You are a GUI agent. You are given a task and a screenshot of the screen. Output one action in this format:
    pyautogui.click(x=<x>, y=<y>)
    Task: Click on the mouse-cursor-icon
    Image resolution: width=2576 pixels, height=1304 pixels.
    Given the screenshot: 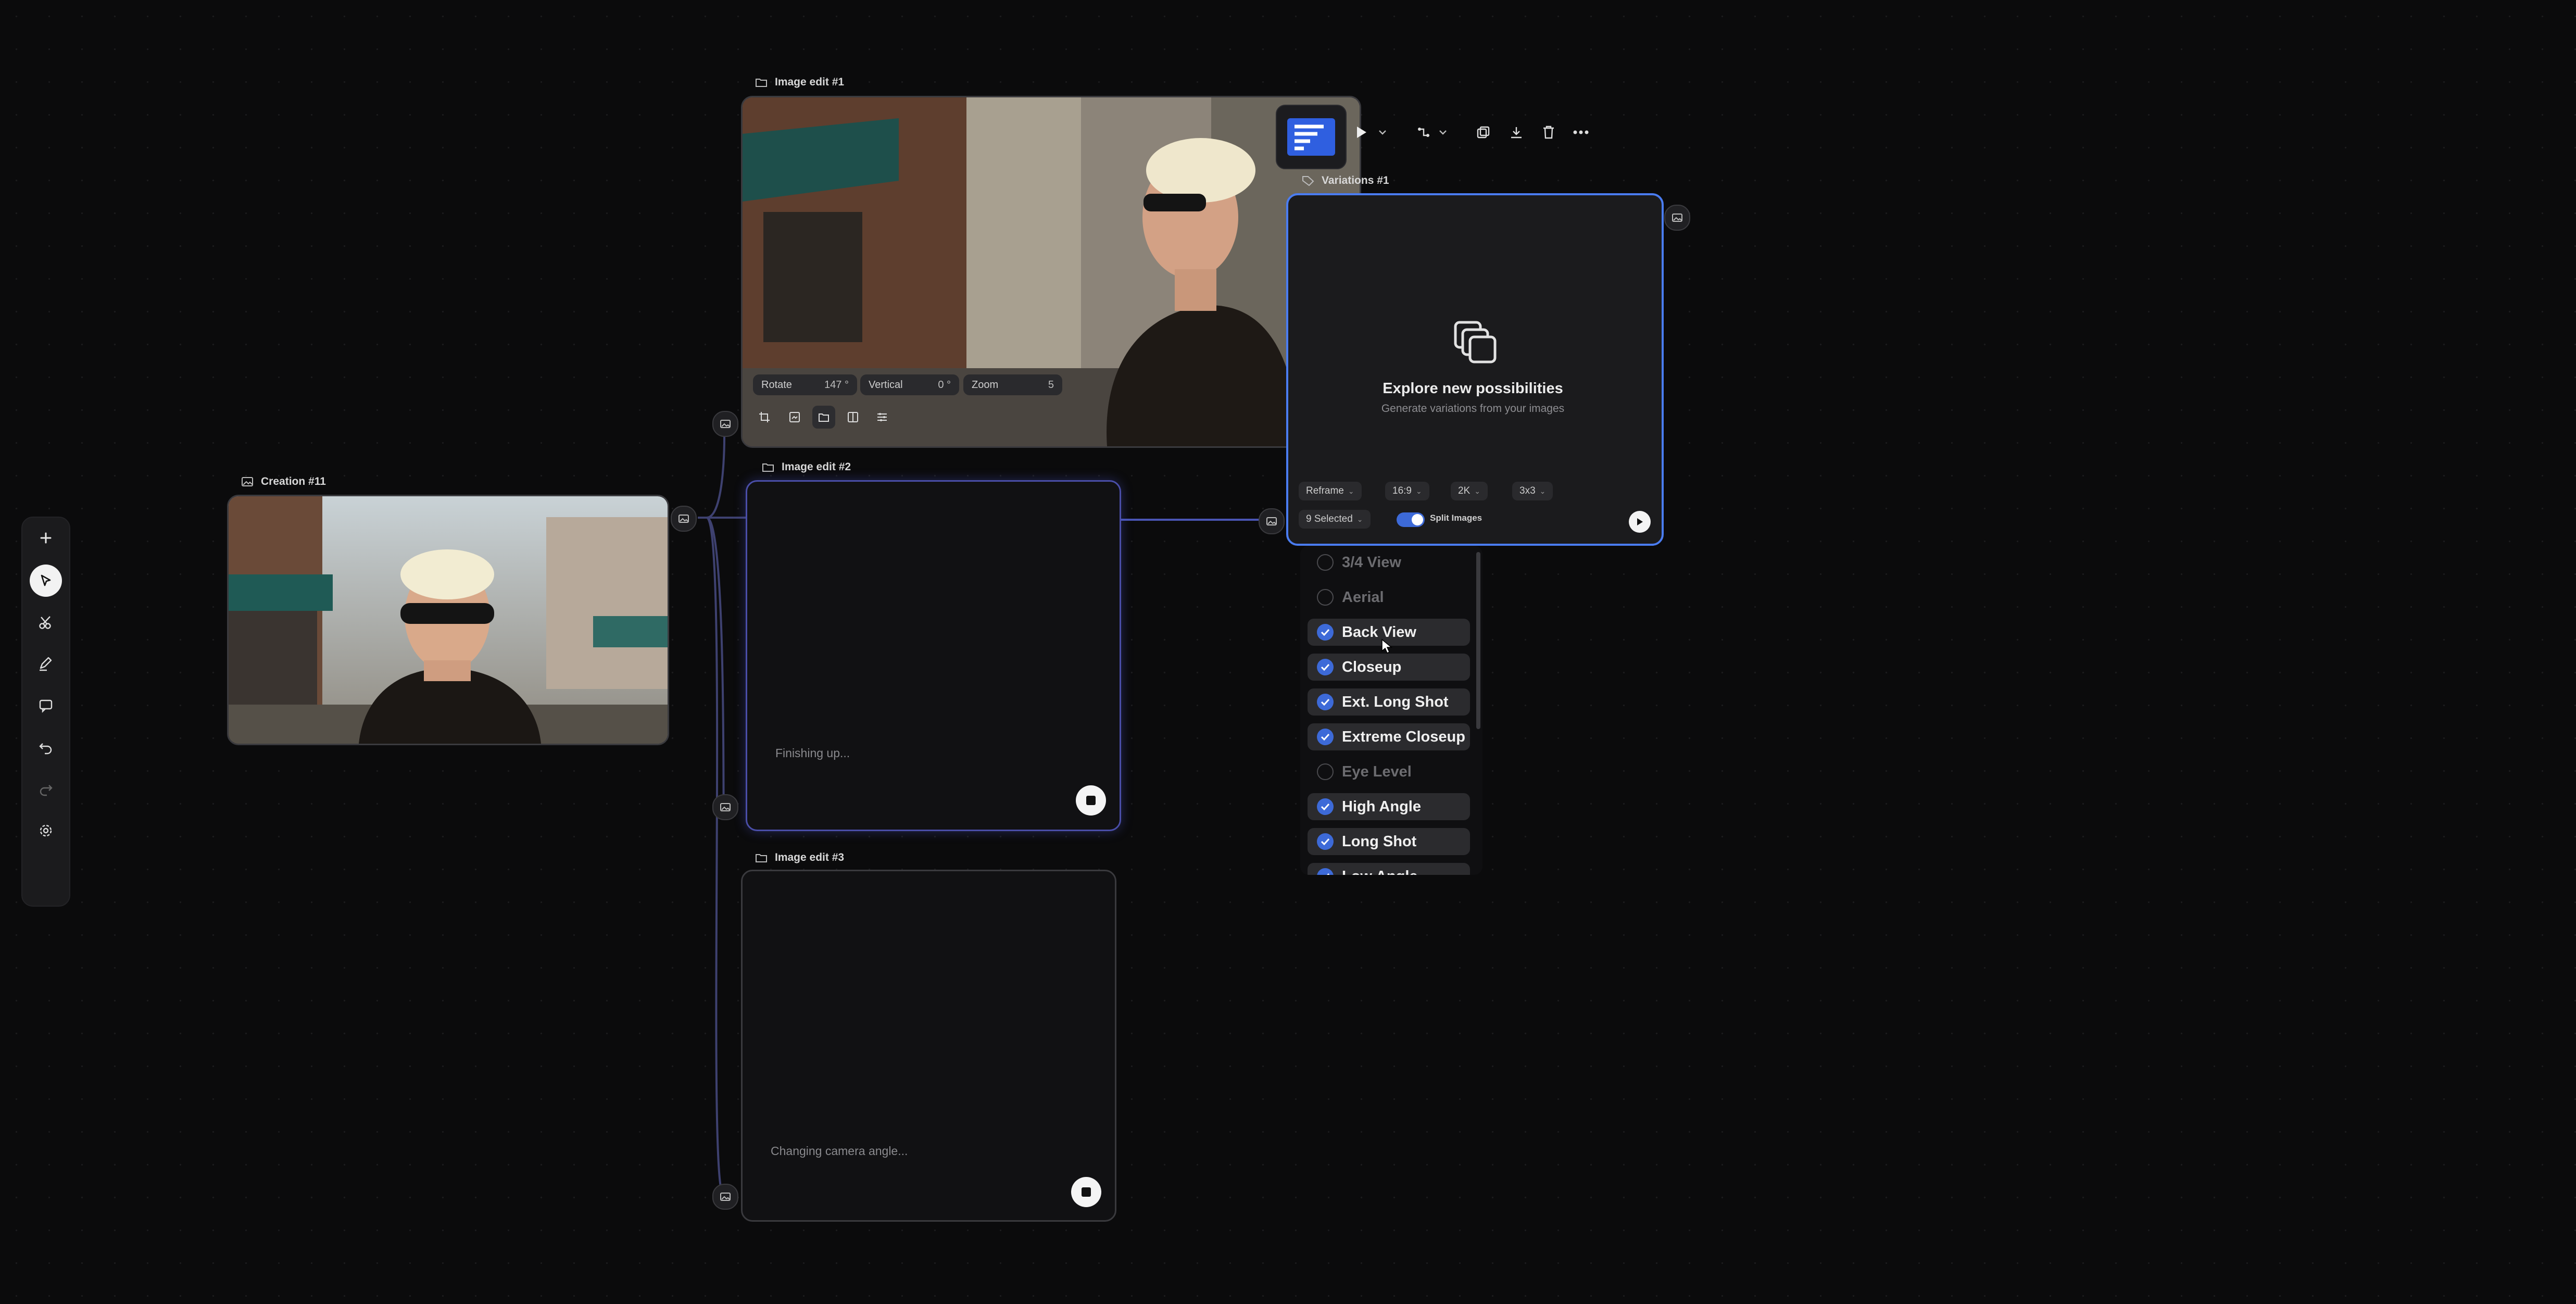 What is the action you would take?
    pyautogui.click(x=1386, y=646)
    